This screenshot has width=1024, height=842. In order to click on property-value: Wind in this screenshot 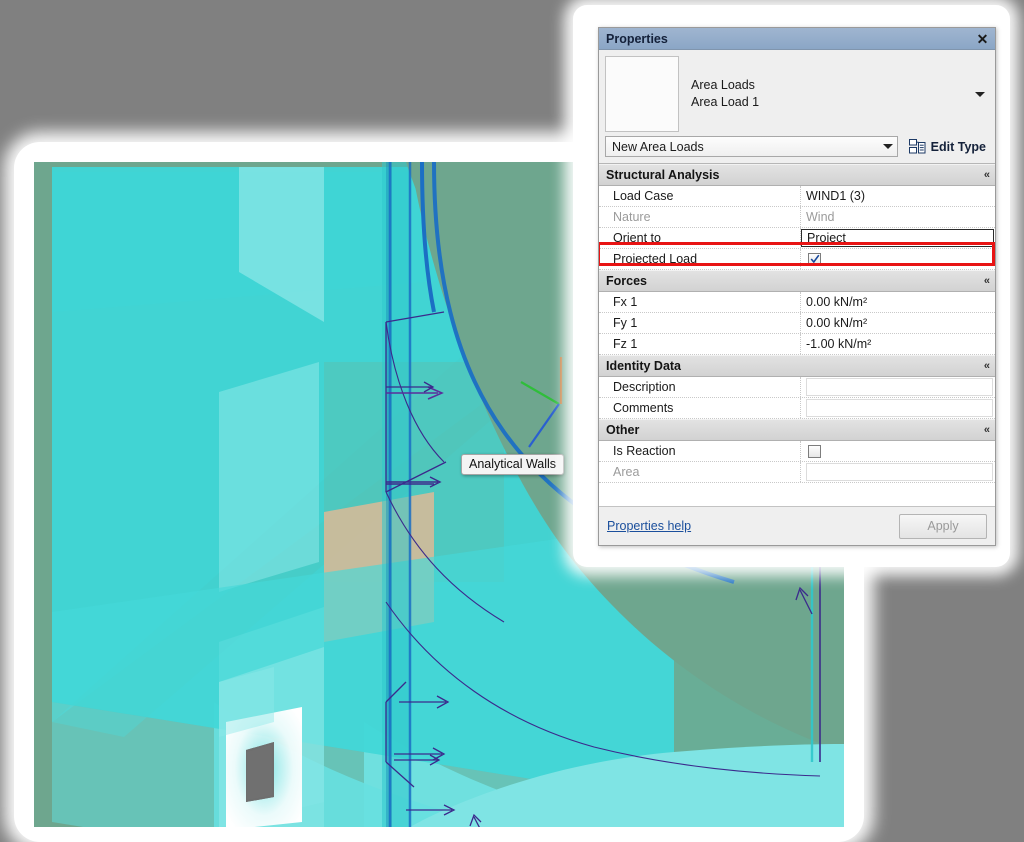, I will do `click(820, 217)`.